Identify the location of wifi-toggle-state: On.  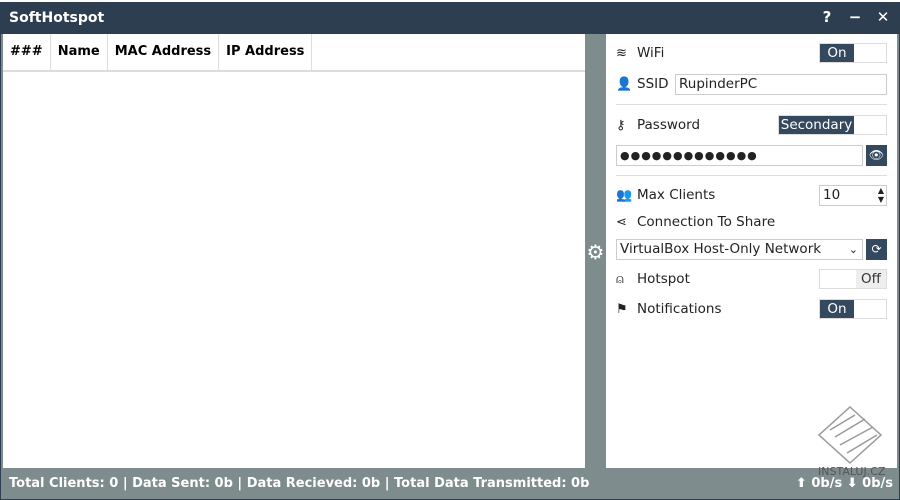
(837, 53).